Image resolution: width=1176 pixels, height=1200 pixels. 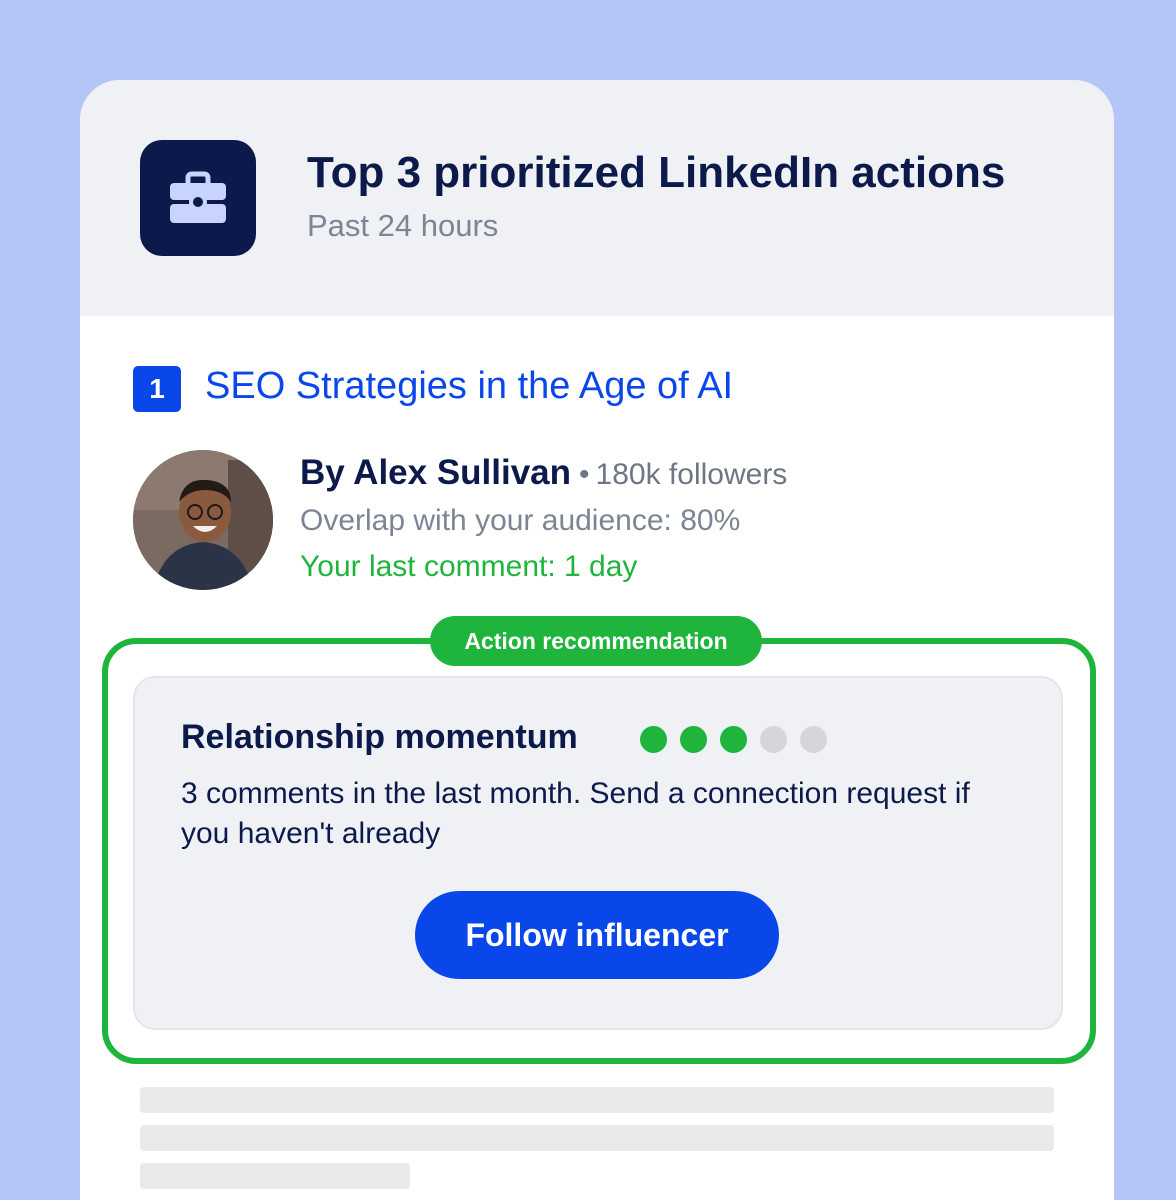 What do you see at coordinates (597, 935) in the screenshot?
I see `follow-influencer-button: Follow influencer` at bounding box center [597, 935].